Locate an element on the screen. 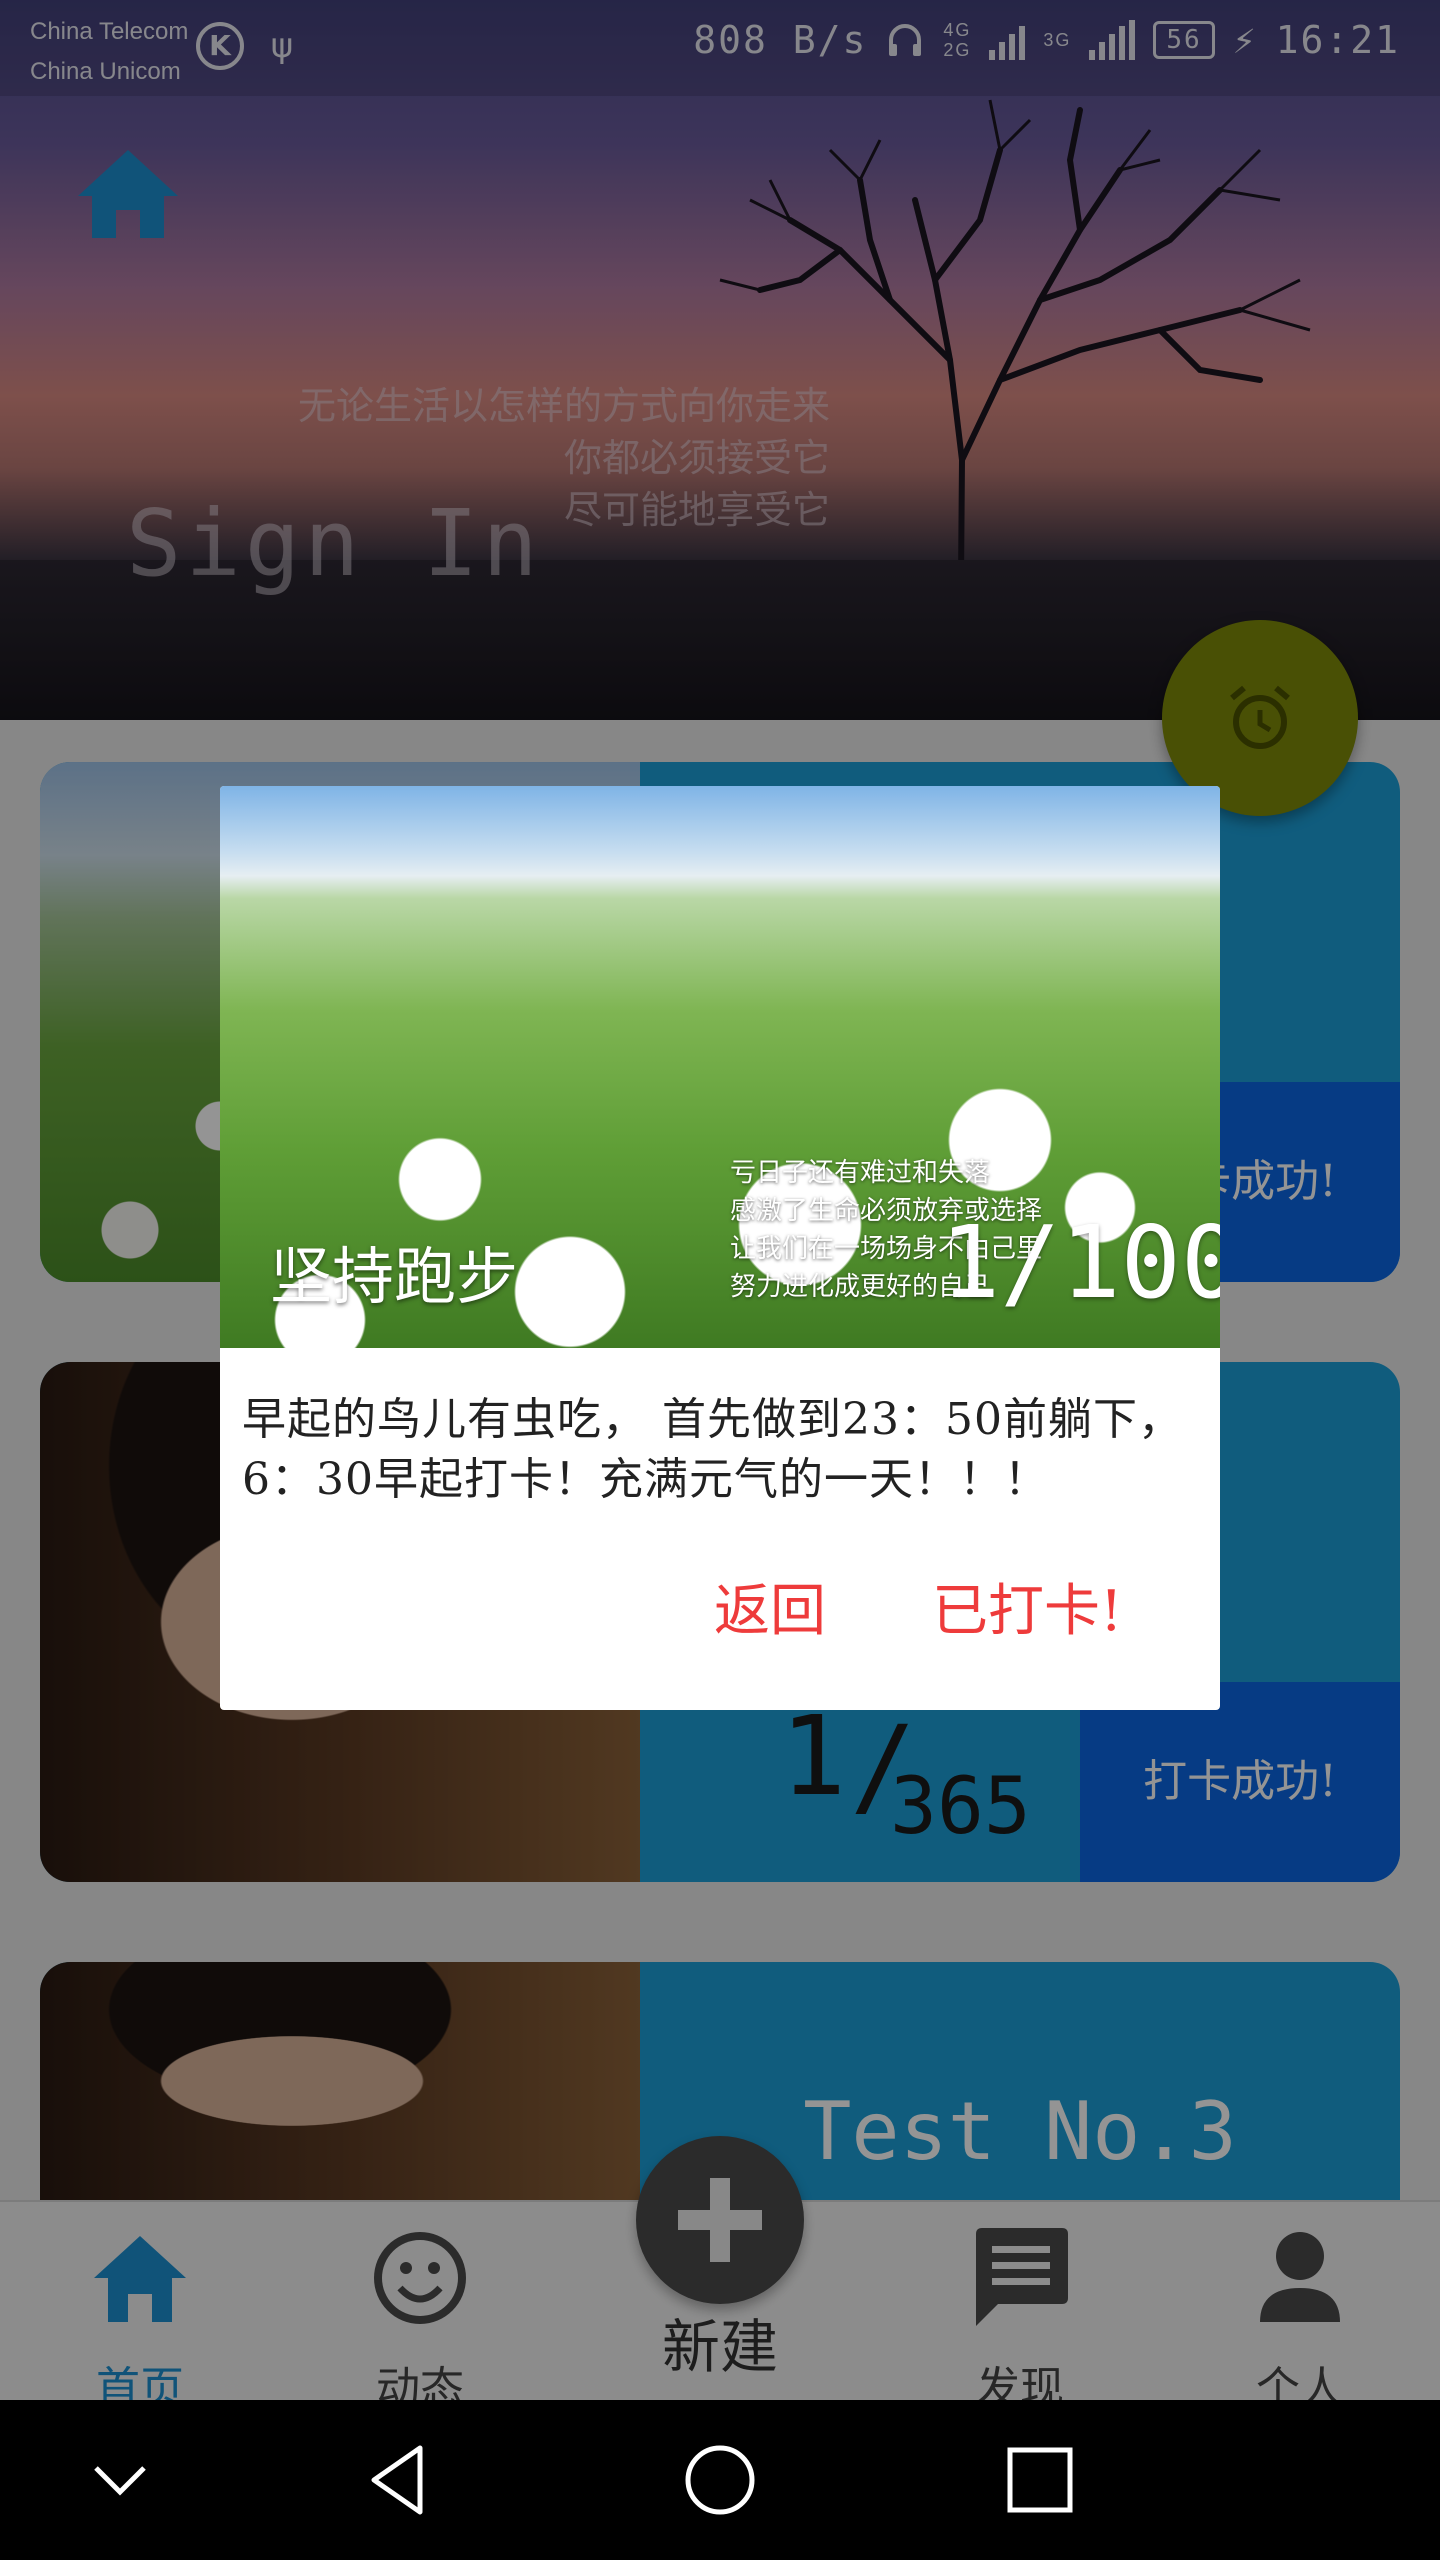  back-icon is located at coordinates (400, 2480).